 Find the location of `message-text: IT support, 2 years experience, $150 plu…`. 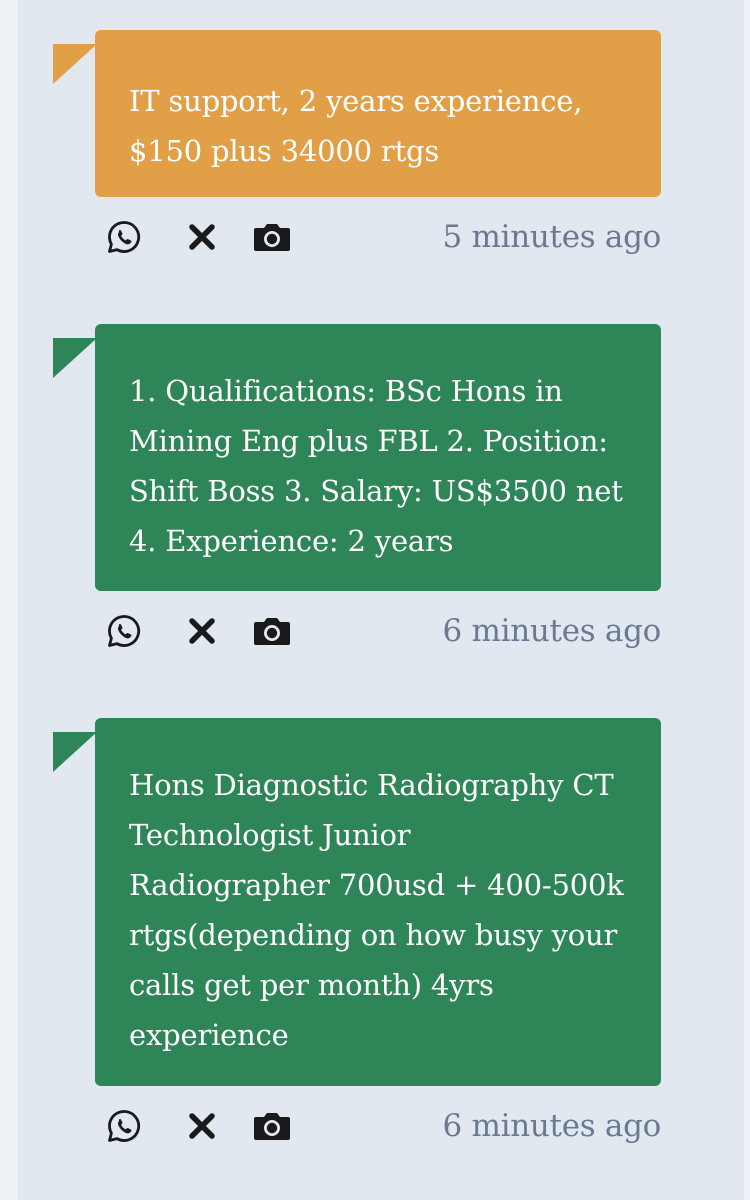

message-text: IT support, 2 years experience, $150 plu… is located at coordinates (356, 126).